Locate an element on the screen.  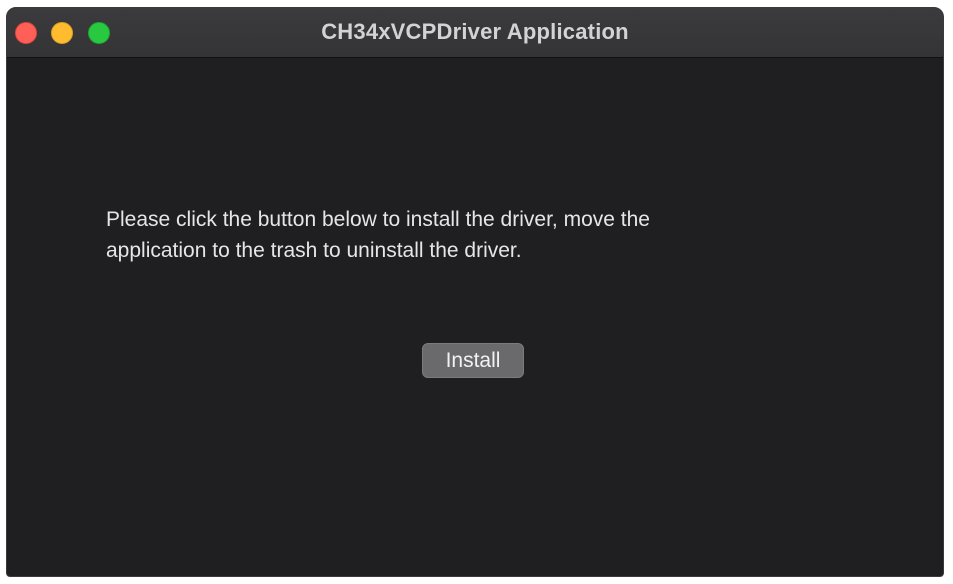
title-bar: CH34xVCPDriver Application is located at coordinates (475, 33).